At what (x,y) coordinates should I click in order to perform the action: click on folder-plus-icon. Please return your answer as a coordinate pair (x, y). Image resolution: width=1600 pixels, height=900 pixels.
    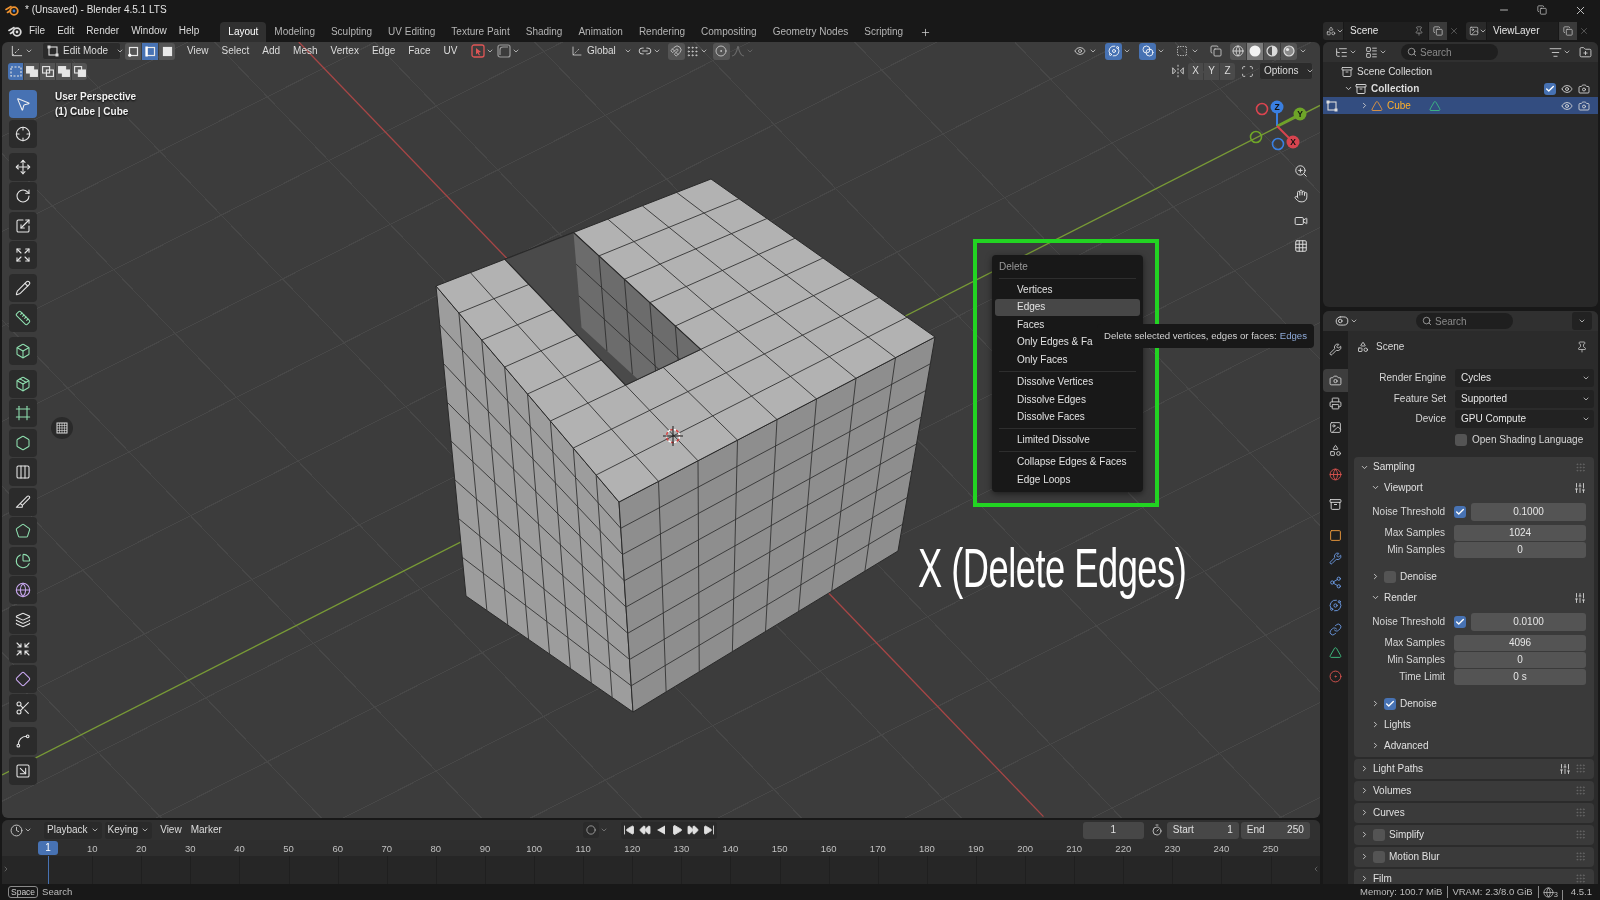
    Looking at the image, I should click on (1585, 52).